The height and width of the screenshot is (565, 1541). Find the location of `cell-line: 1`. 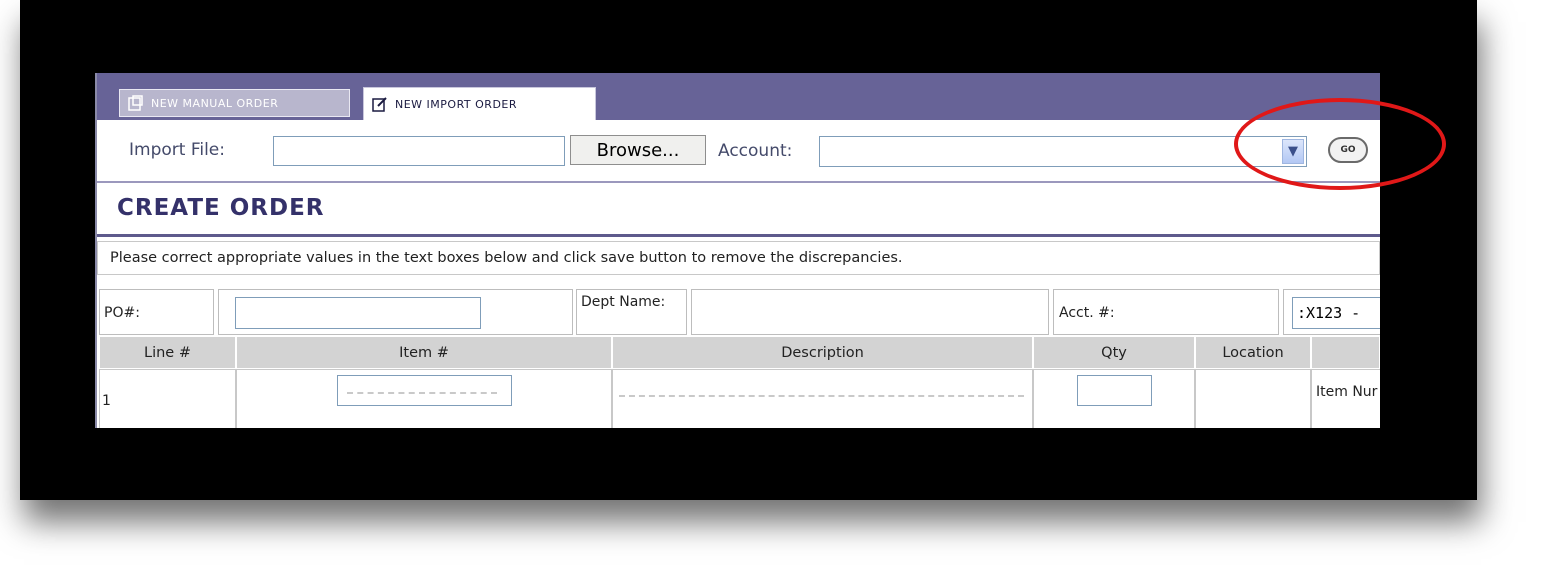

cell-line: 1 is located at coordinates (167, 398).